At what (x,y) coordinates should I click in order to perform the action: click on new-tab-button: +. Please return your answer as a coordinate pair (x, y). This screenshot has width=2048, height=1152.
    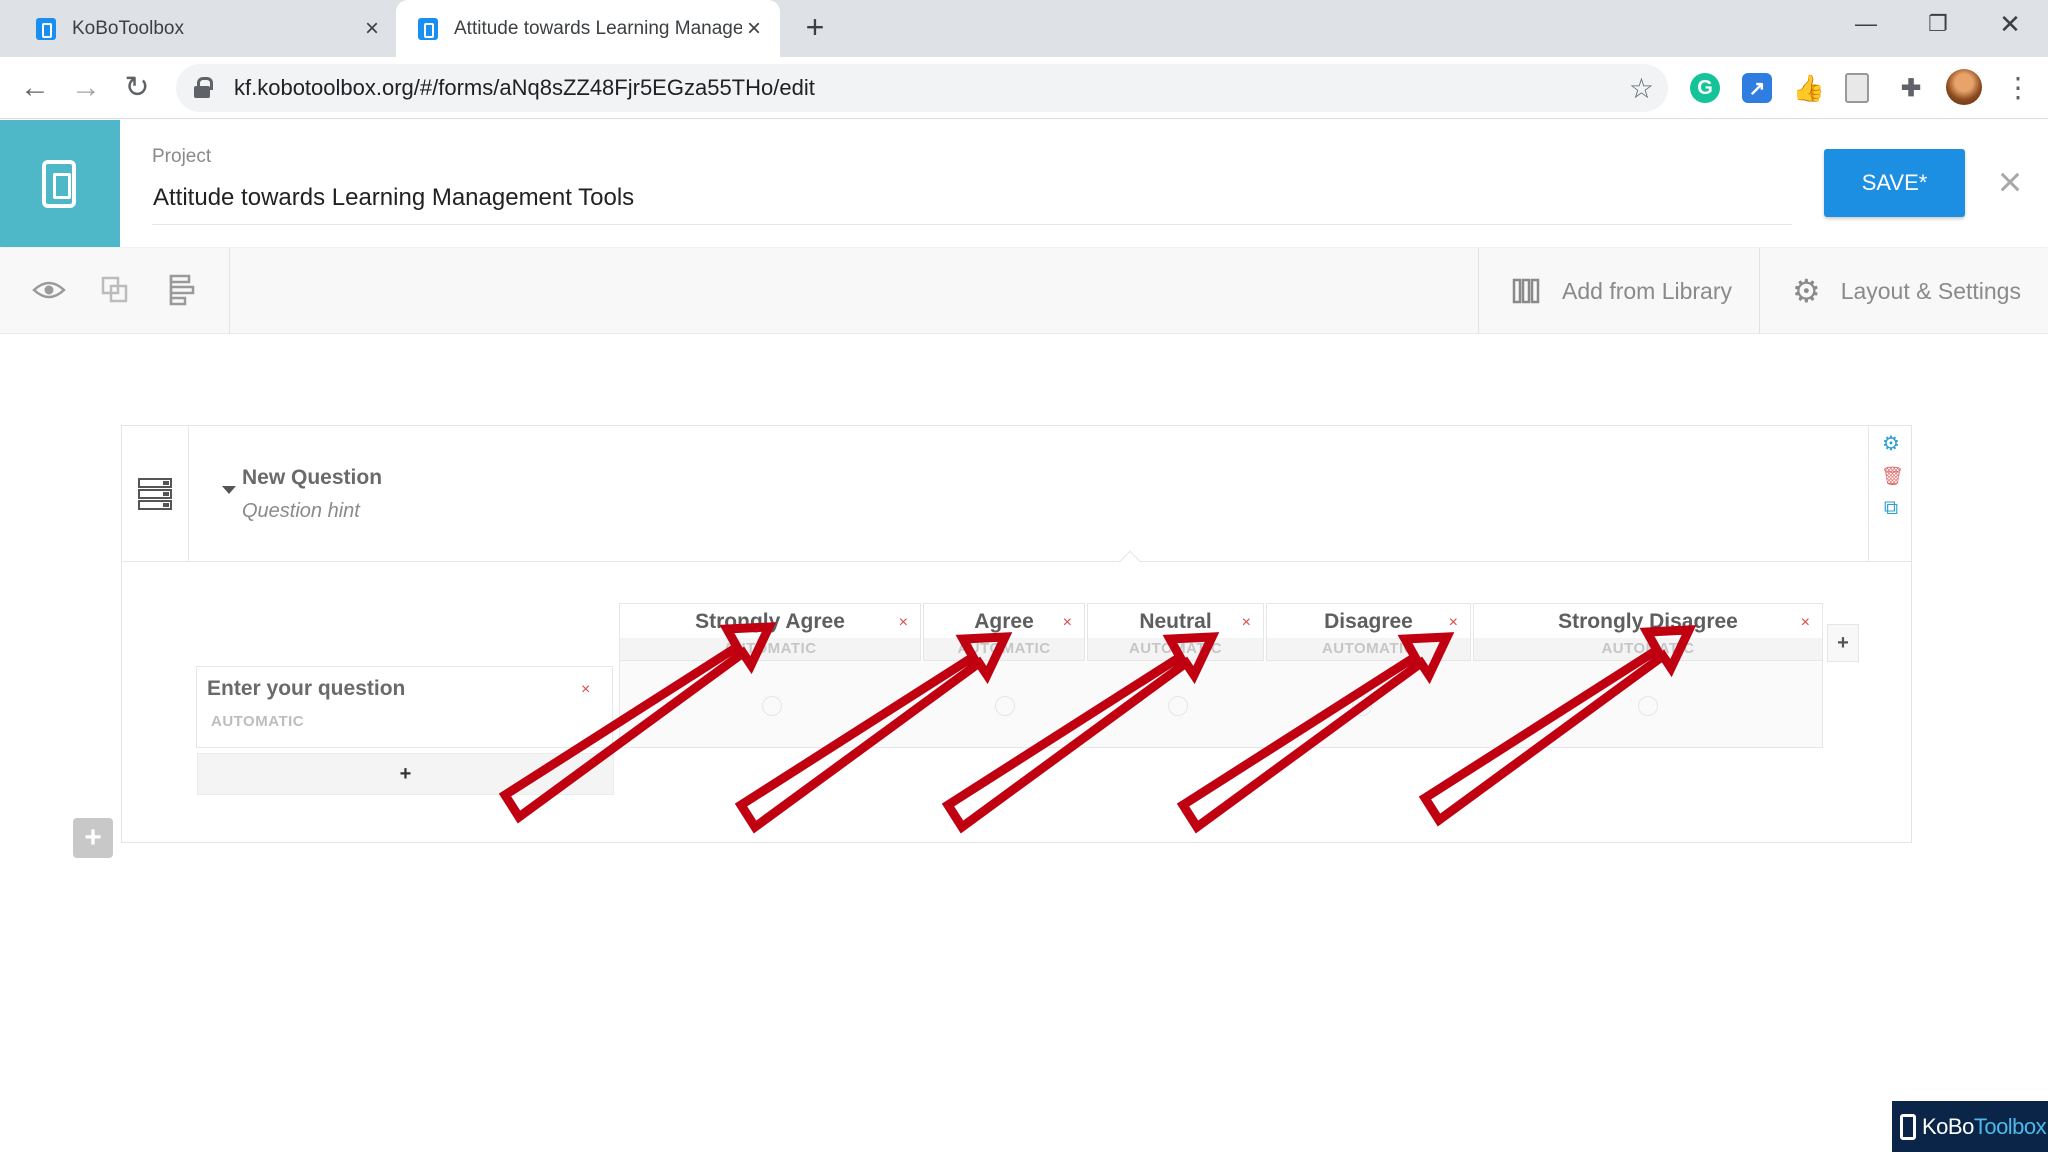
    Looking at the image, I should click on (815, 27).